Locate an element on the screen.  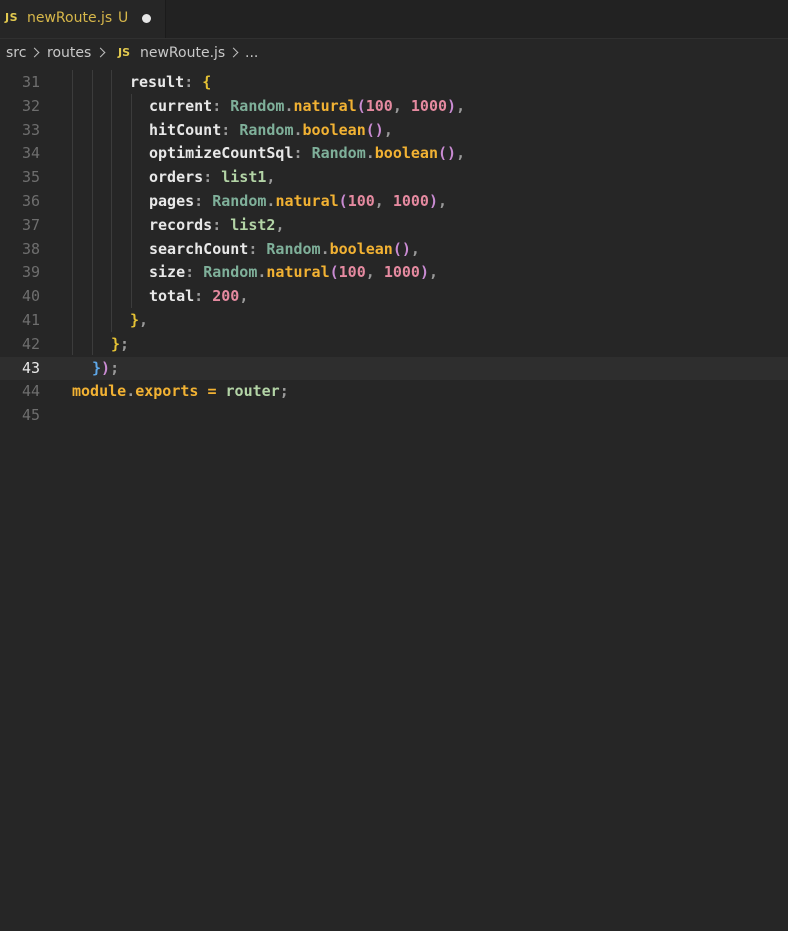
code-text: records: list2, is located at coordinates (217, 224).